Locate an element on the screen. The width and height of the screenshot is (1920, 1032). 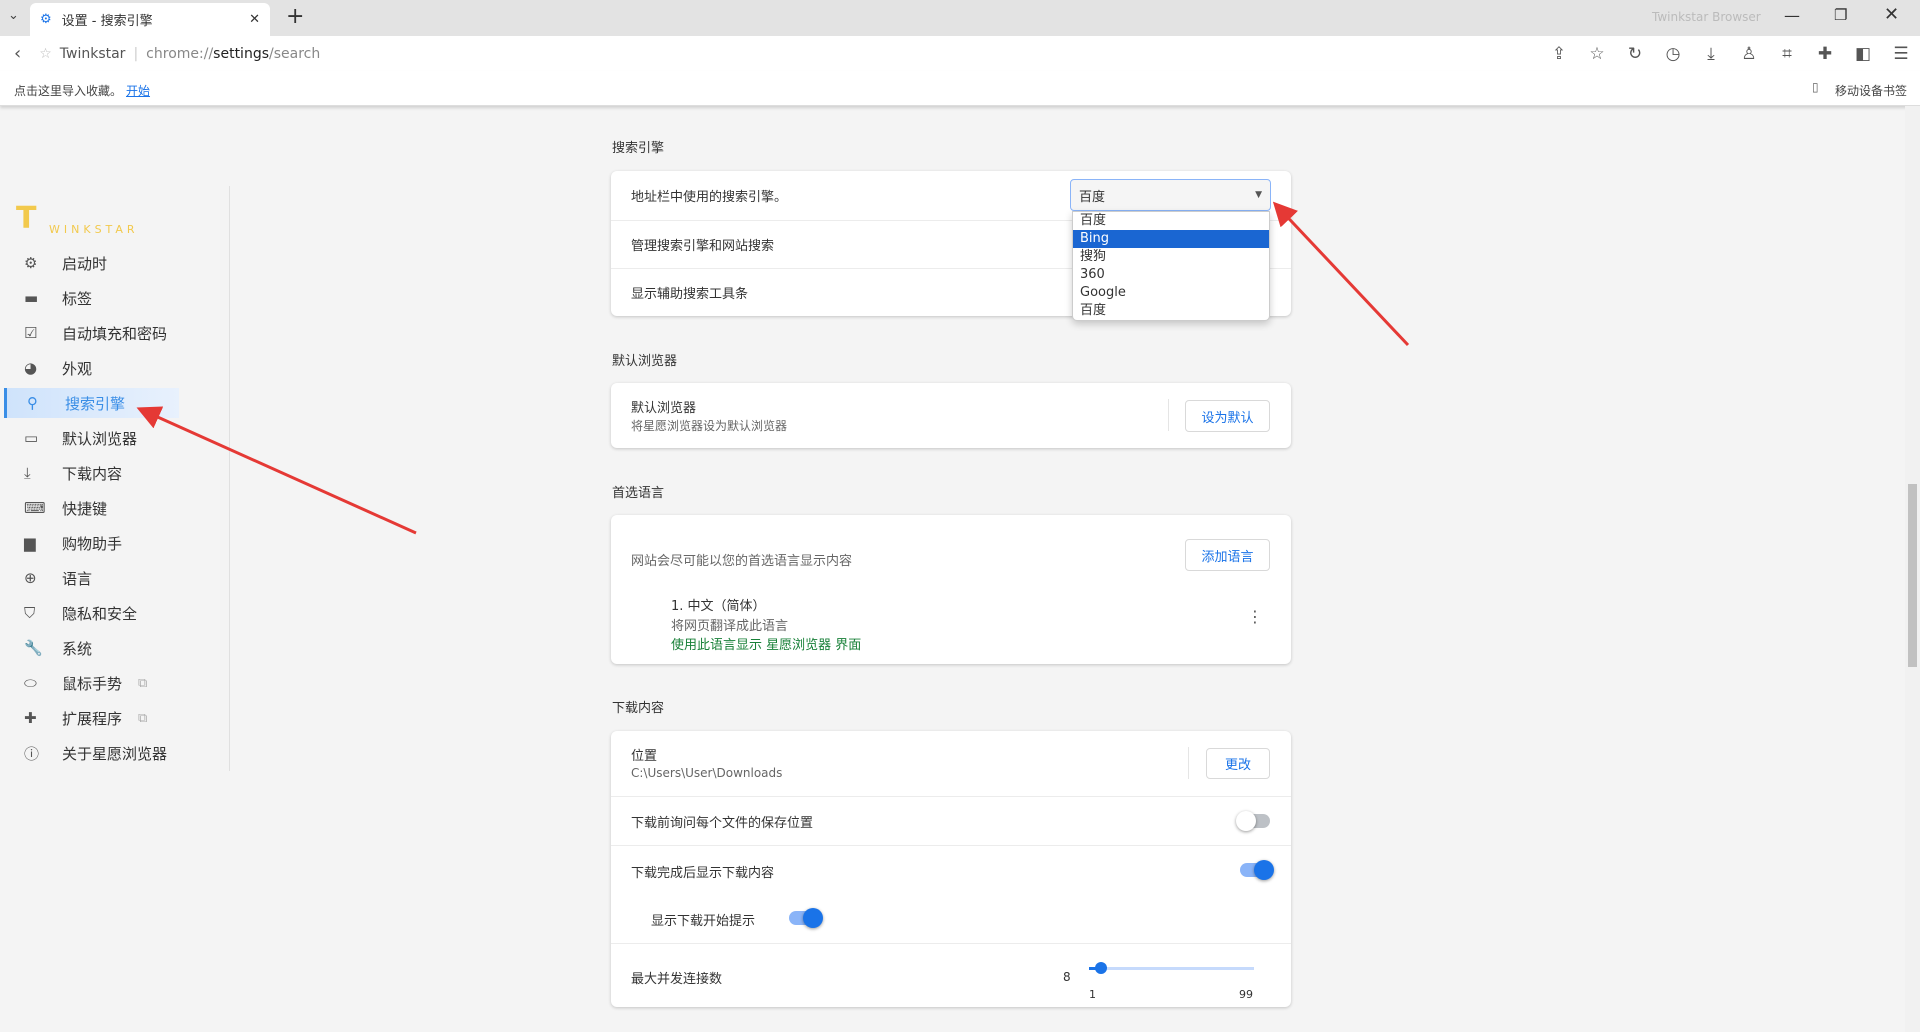
sidebar-item: 🔧 系统 is located at coordinates (91, 648).